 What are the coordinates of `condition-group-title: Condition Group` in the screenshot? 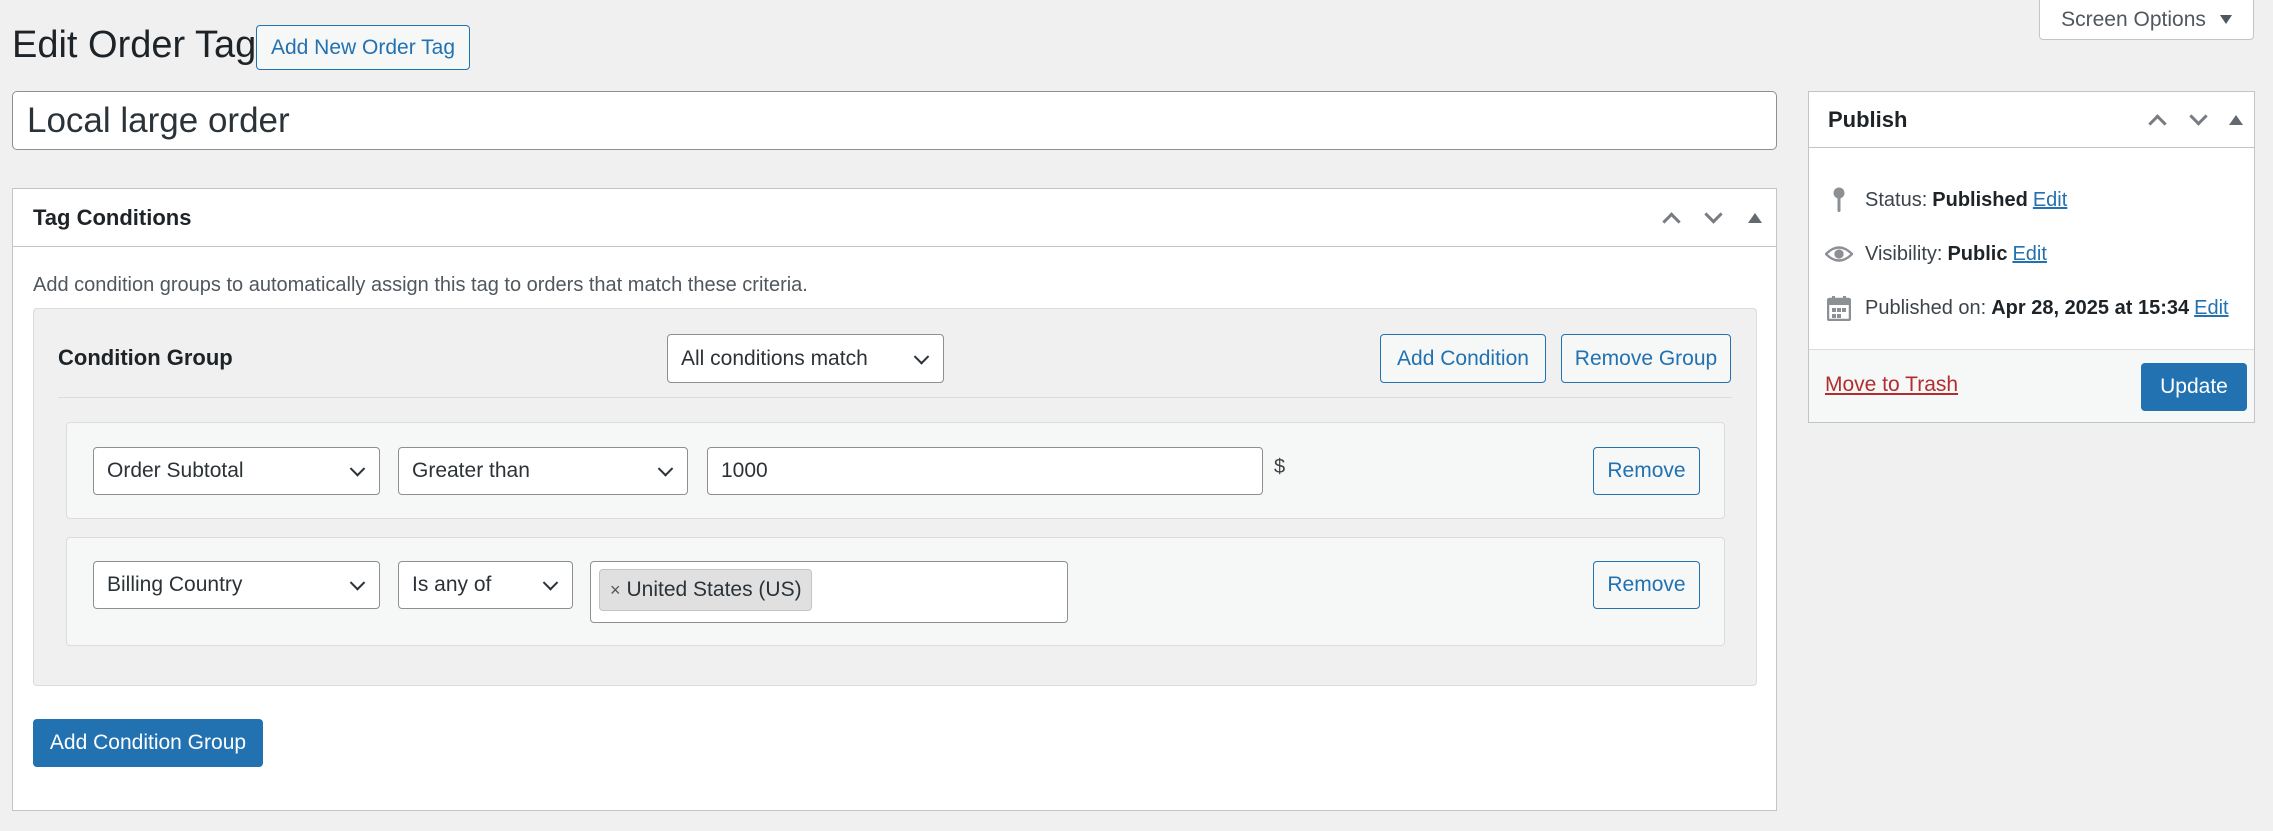 It's located at (145, 357).